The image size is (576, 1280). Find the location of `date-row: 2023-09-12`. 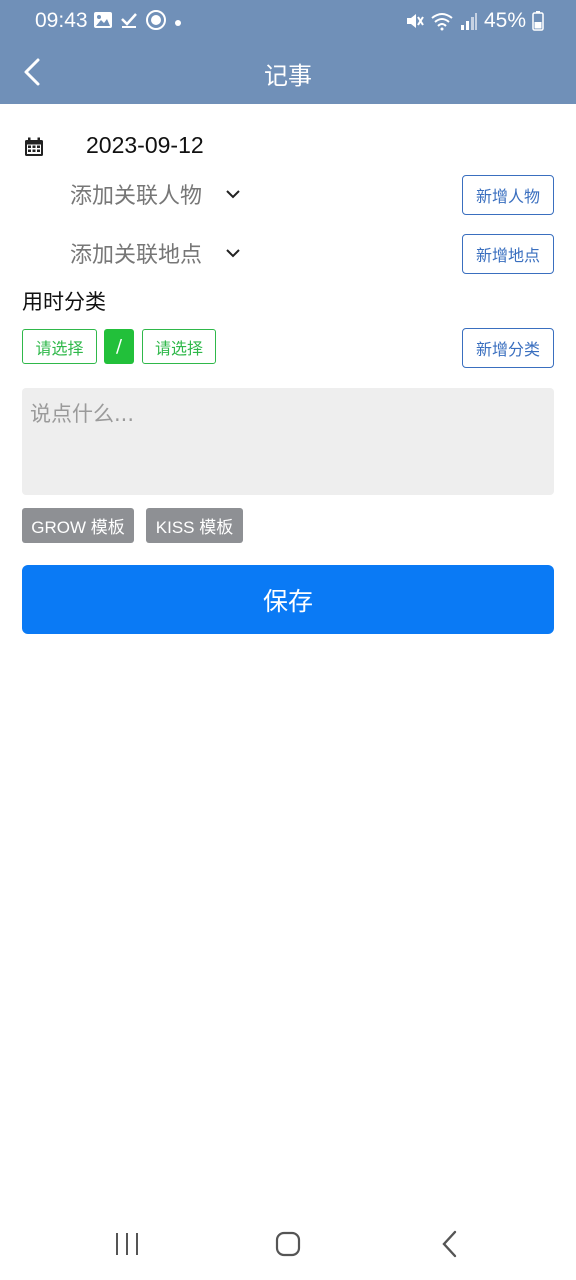

date-row: 2023-09-12 is located at coordinates (114, 147).